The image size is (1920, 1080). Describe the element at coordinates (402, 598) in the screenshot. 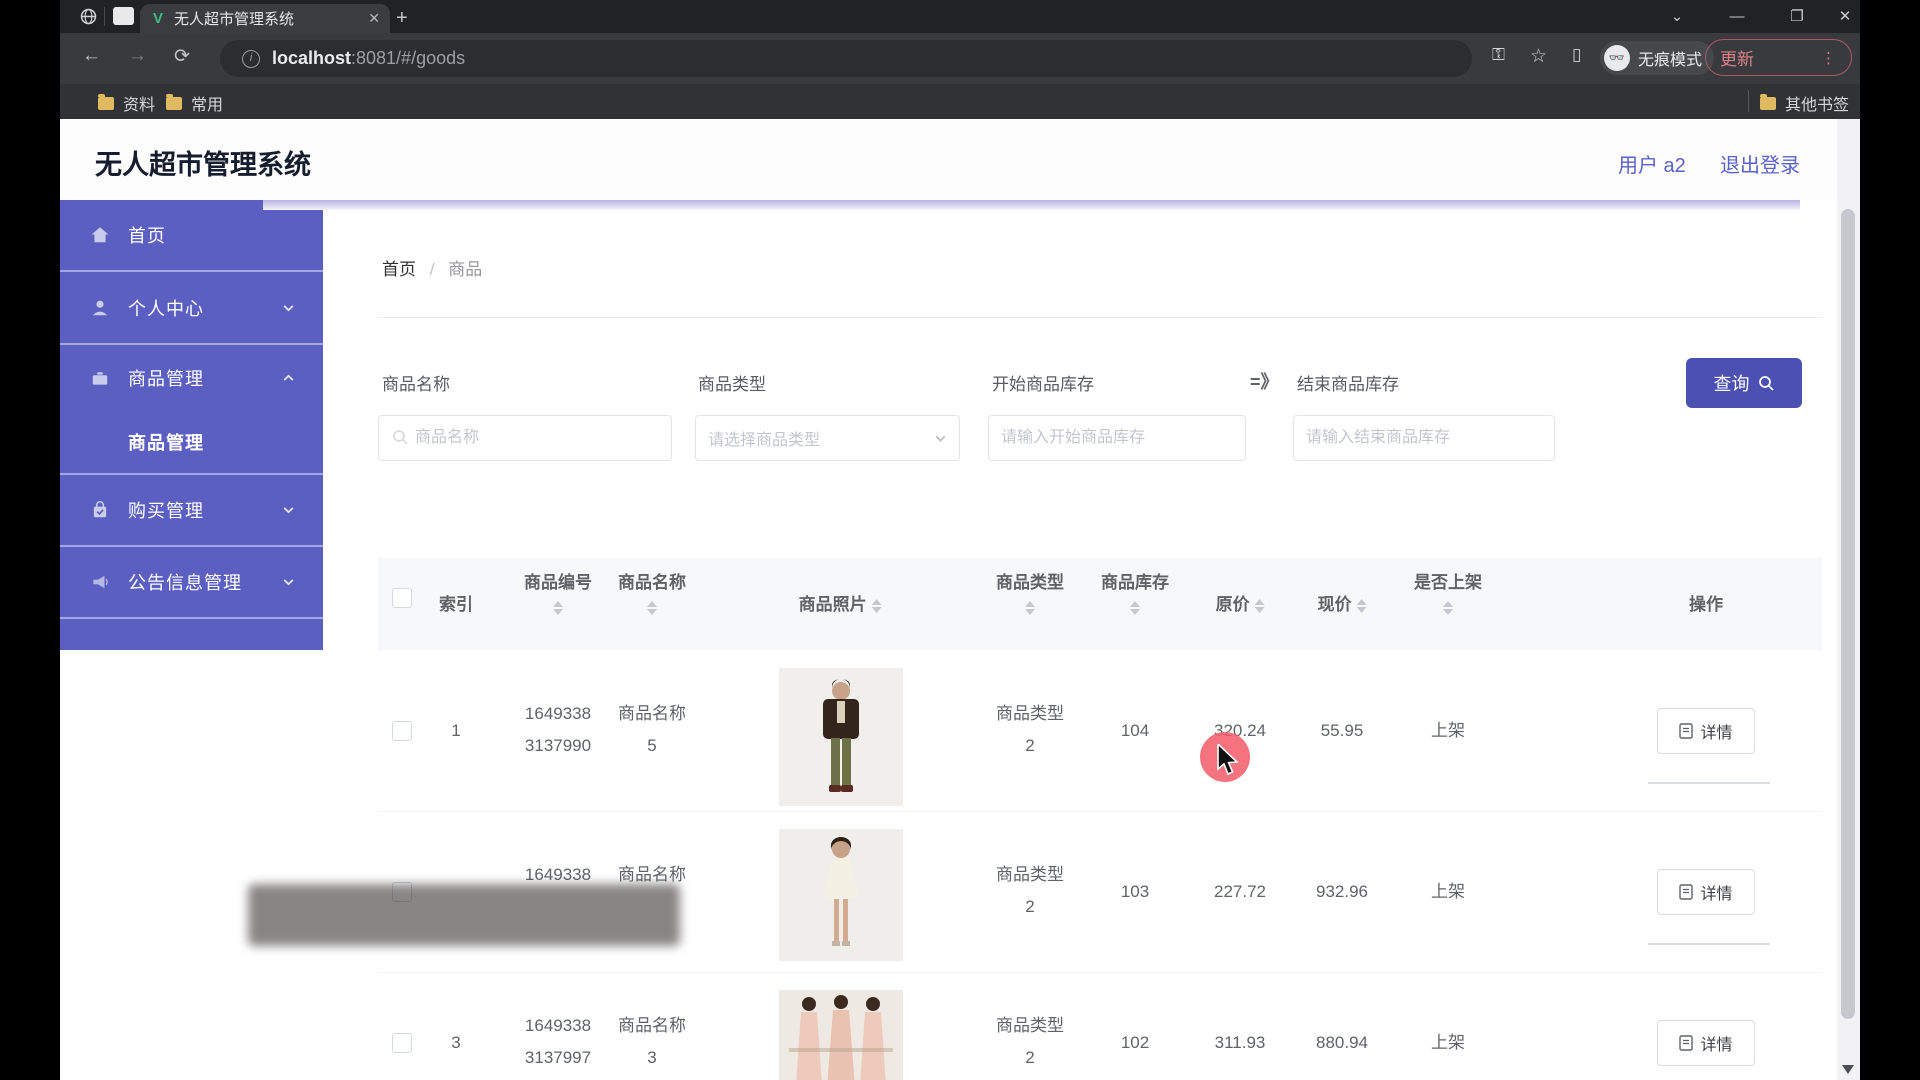

I see `select-all-checkbox` at that location.